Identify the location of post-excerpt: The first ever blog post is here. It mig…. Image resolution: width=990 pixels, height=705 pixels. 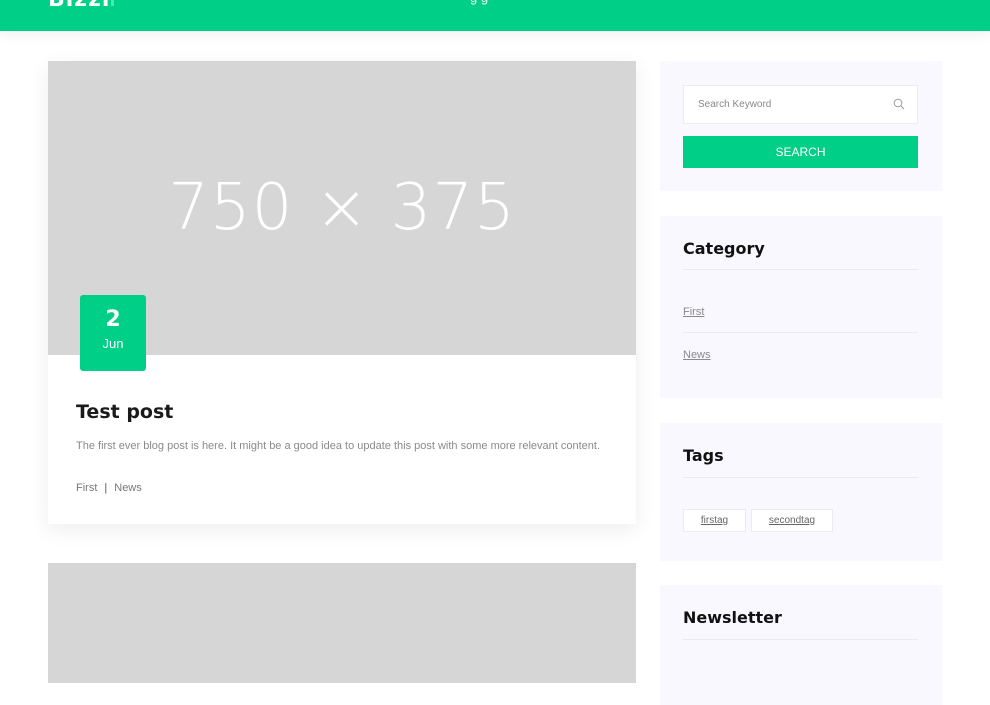
(338, 446).